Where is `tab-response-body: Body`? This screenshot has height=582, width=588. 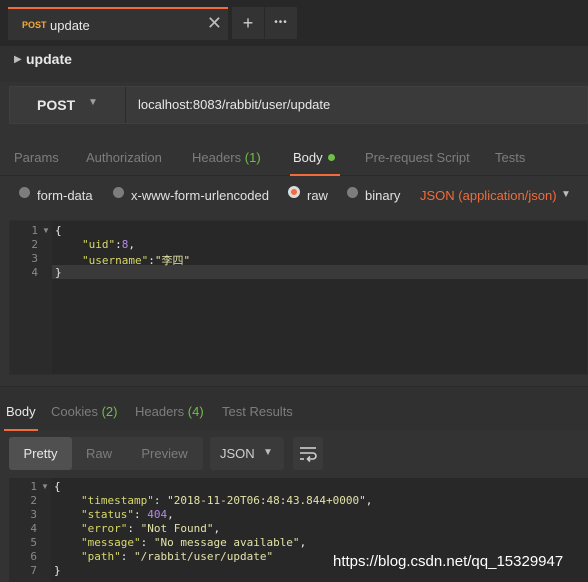 tab-response-body: Body is located at coordinates (21, 411).